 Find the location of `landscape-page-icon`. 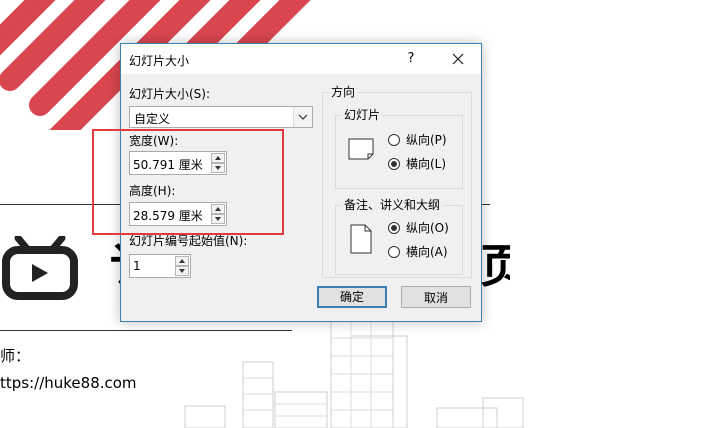

landscape-page-icon is located at coordinates (361, 149).